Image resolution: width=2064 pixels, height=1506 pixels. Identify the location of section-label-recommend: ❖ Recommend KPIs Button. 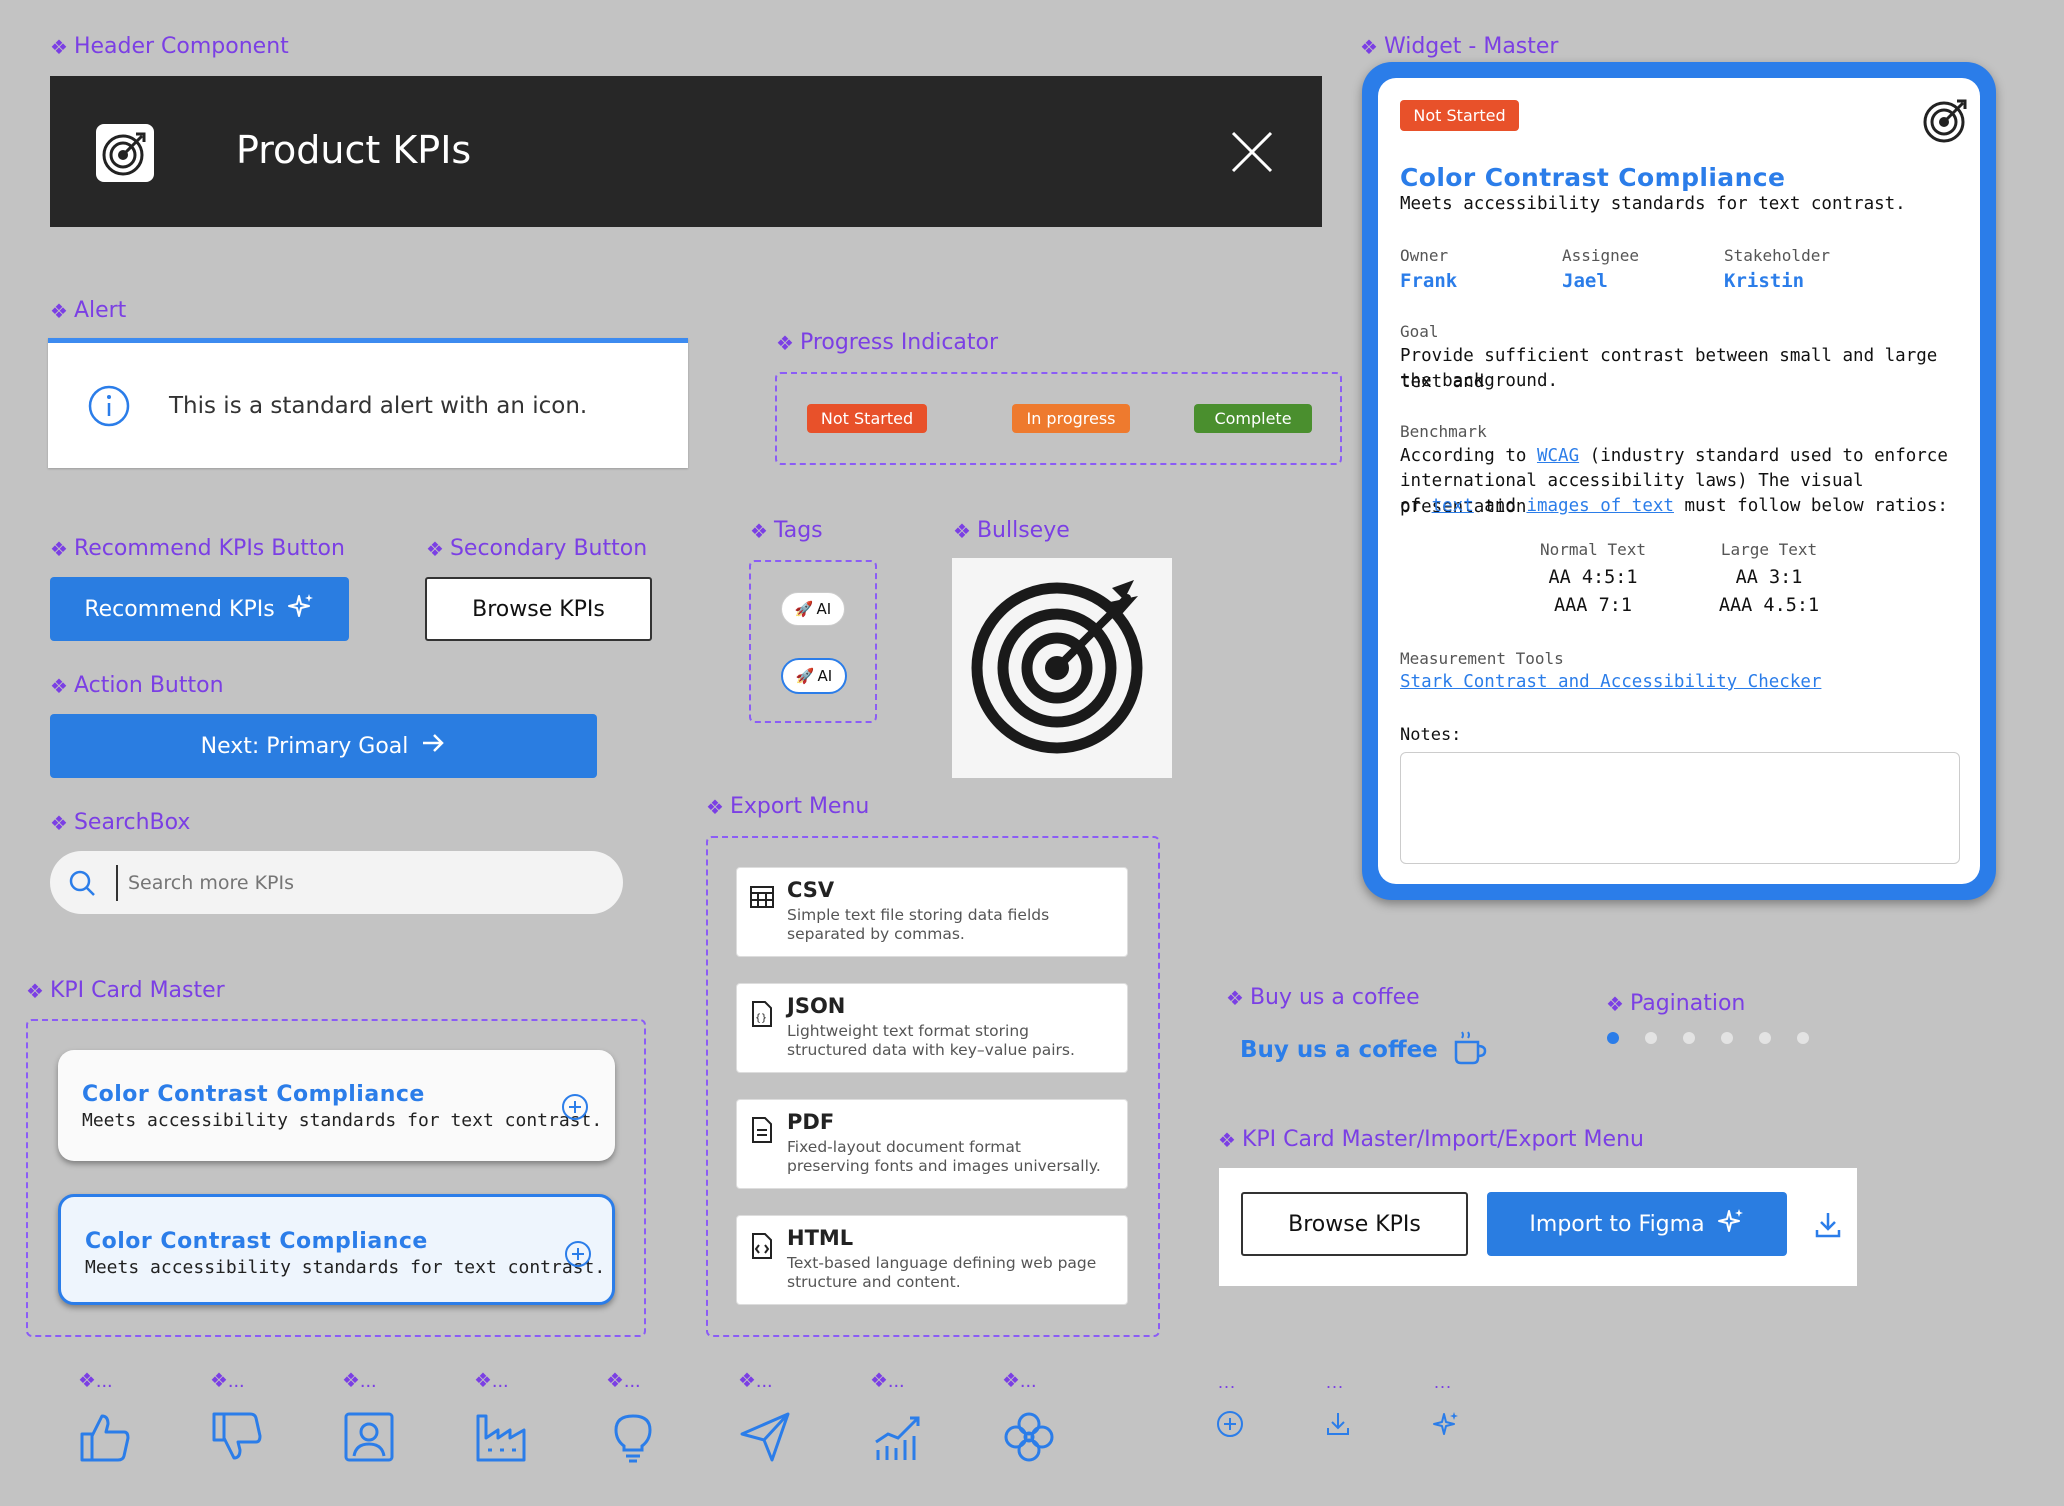
(197, 548).